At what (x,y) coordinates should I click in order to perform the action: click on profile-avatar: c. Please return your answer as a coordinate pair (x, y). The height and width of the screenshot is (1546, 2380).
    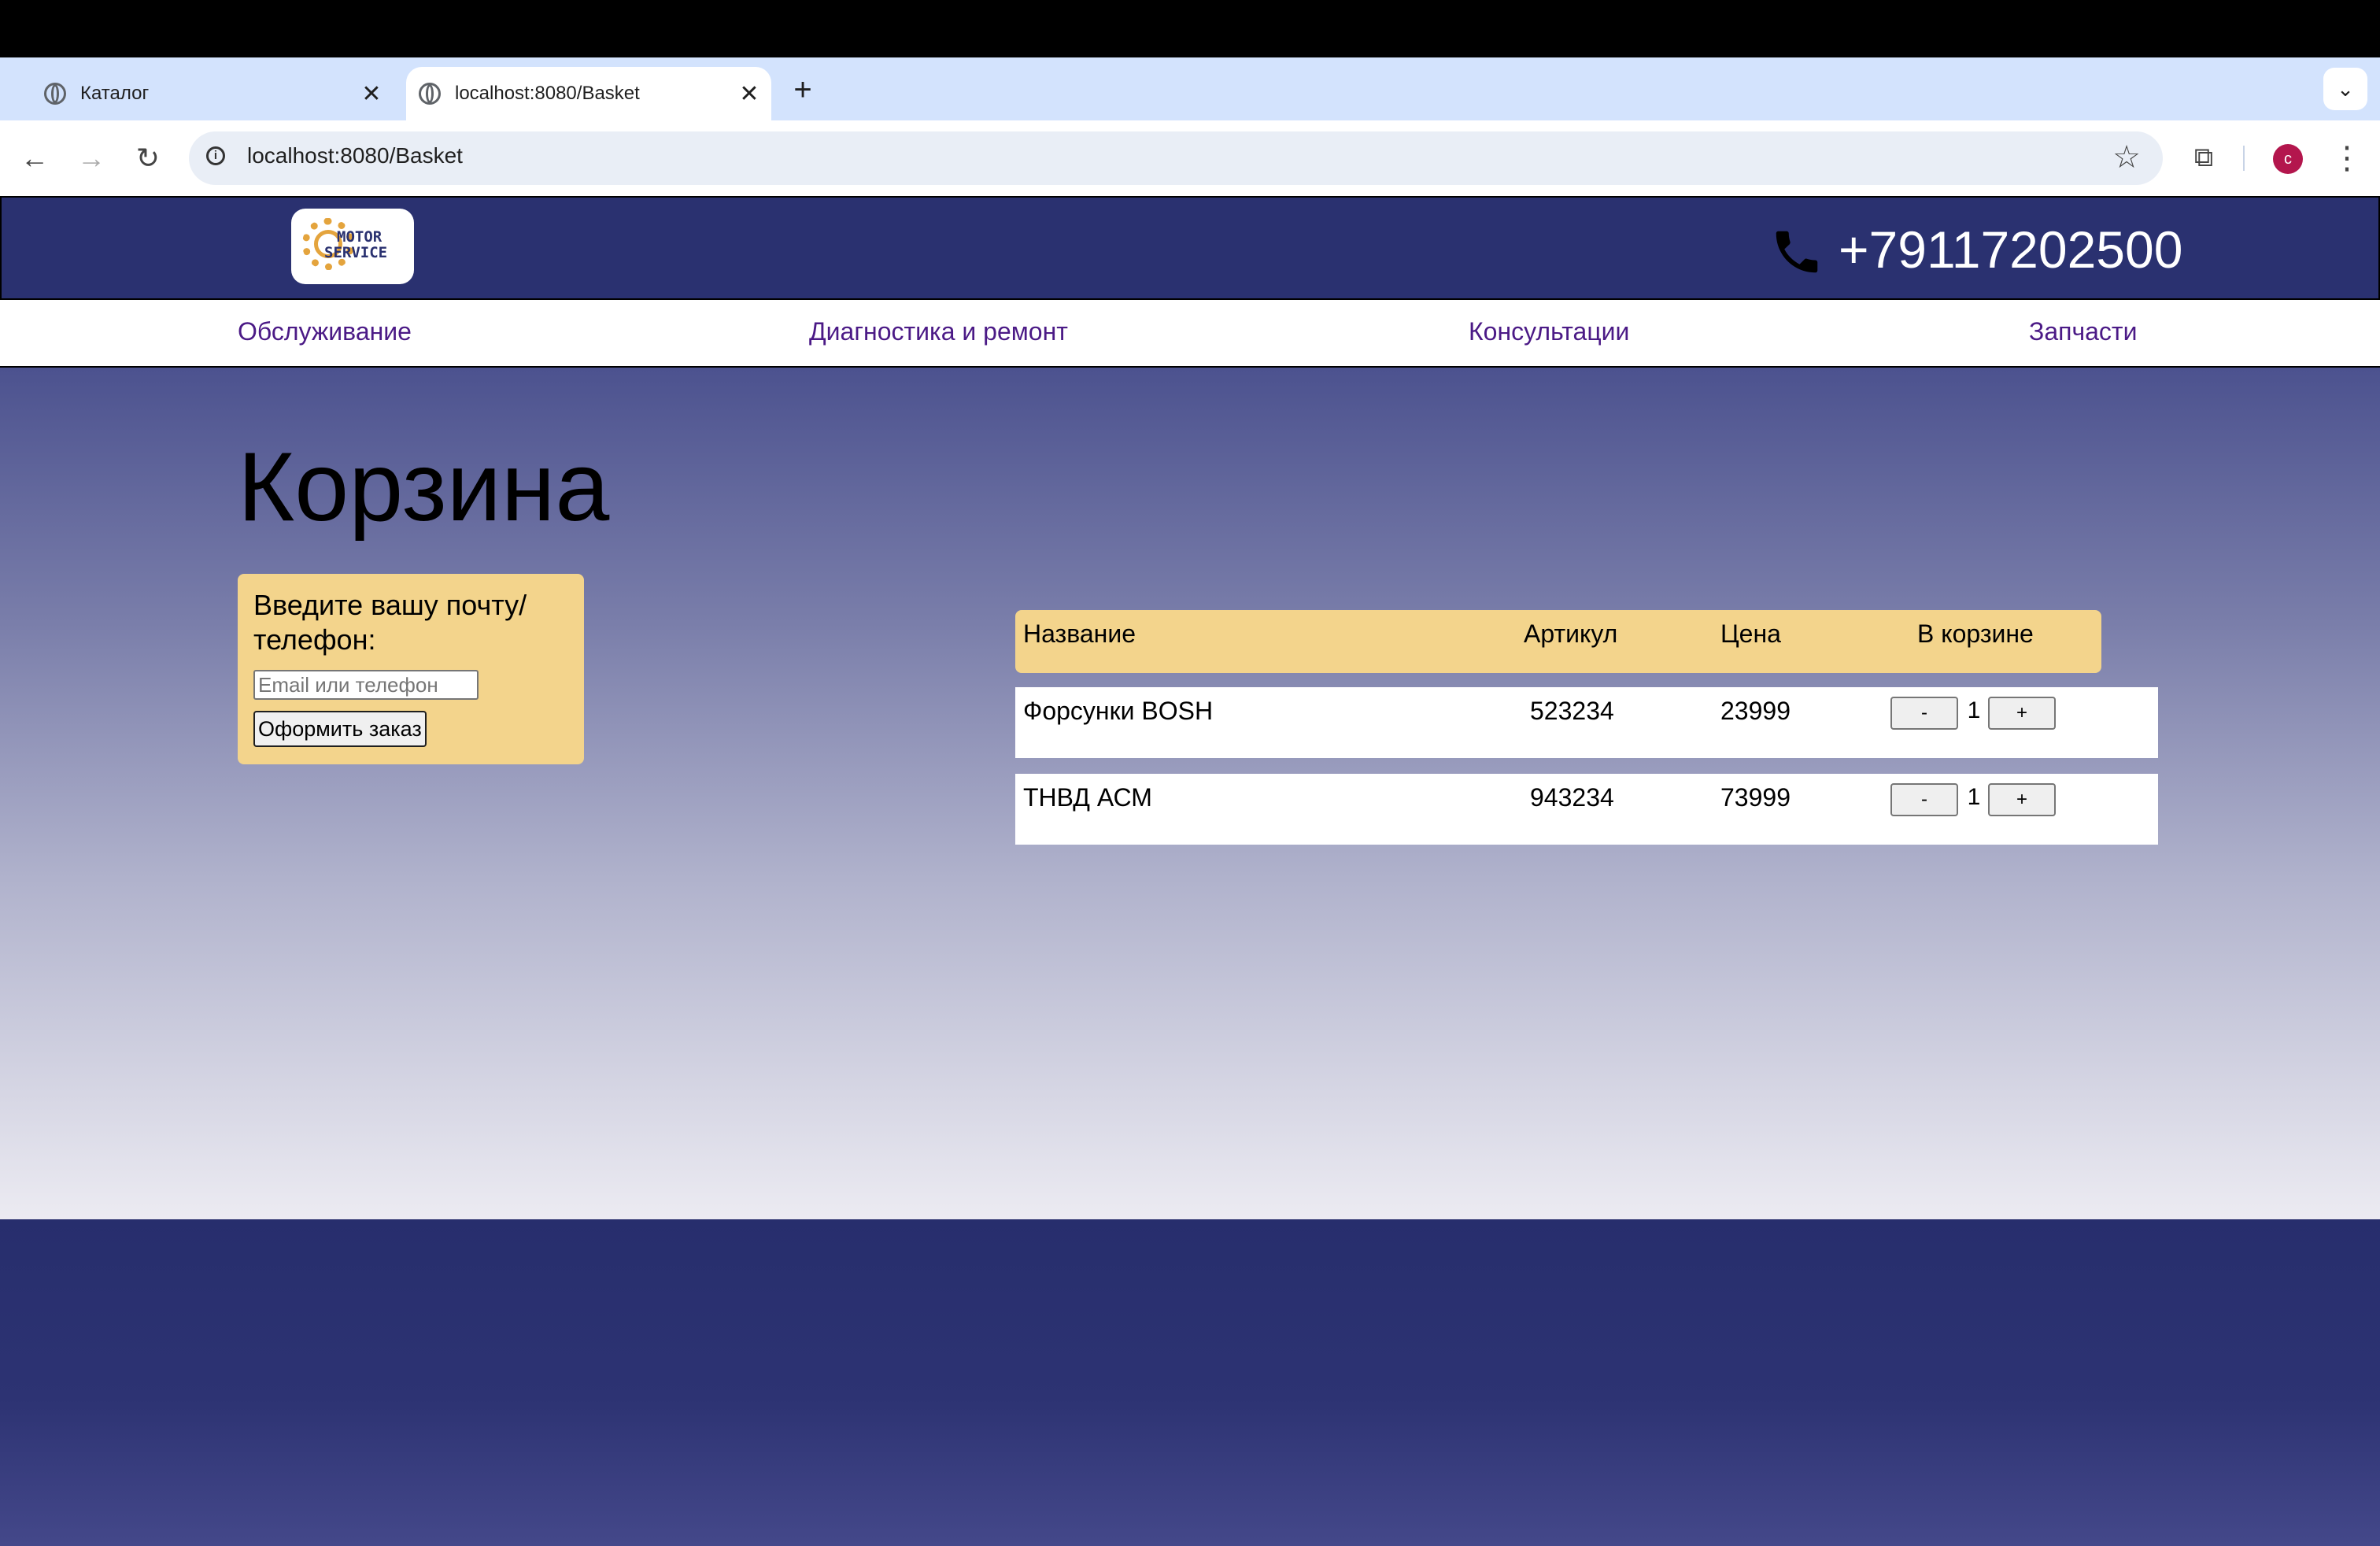
    Looking at the image, I should click on (2288, 159).